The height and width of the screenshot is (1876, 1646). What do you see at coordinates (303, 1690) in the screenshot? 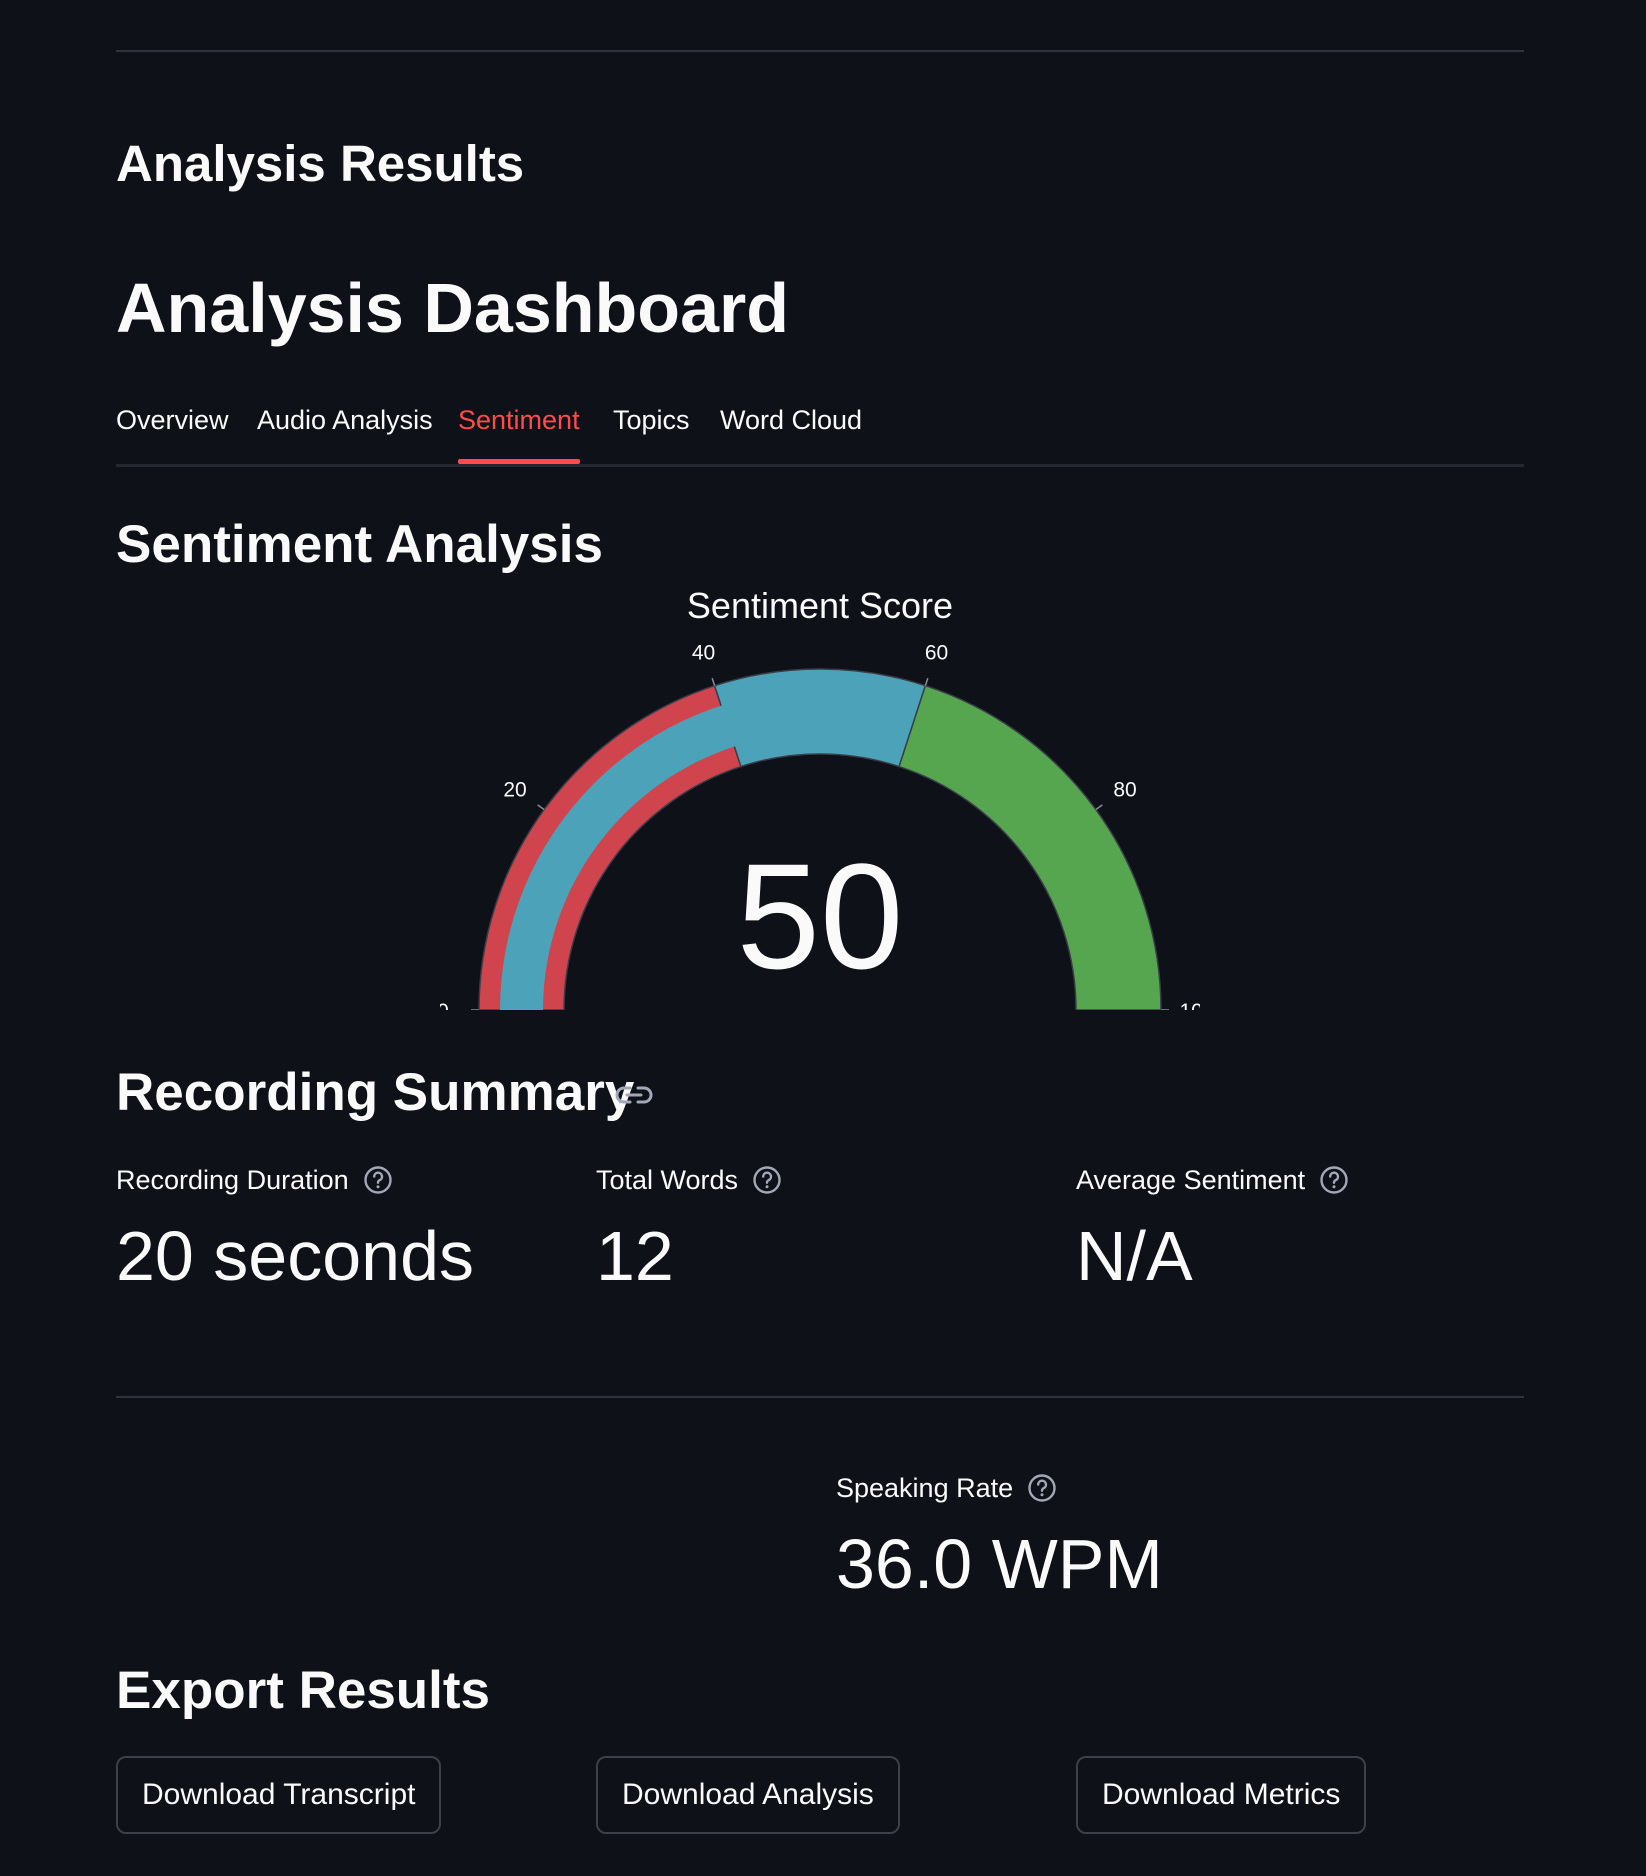
I see `export-results-heading: Export Results` at bounding box center [303, 1690].